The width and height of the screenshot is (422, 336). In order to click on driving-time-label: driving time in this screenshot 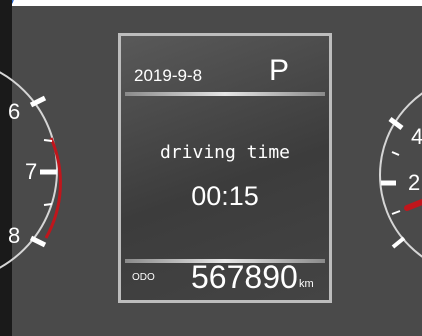, I will do `click(225, 152)`.